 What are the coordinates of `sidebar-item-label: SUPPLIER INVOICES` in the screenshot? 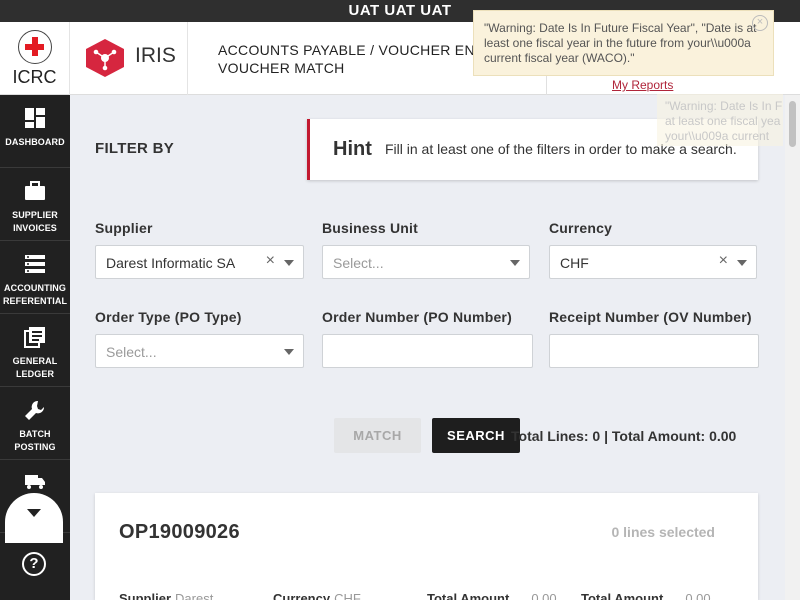 It's located at (35, 221).